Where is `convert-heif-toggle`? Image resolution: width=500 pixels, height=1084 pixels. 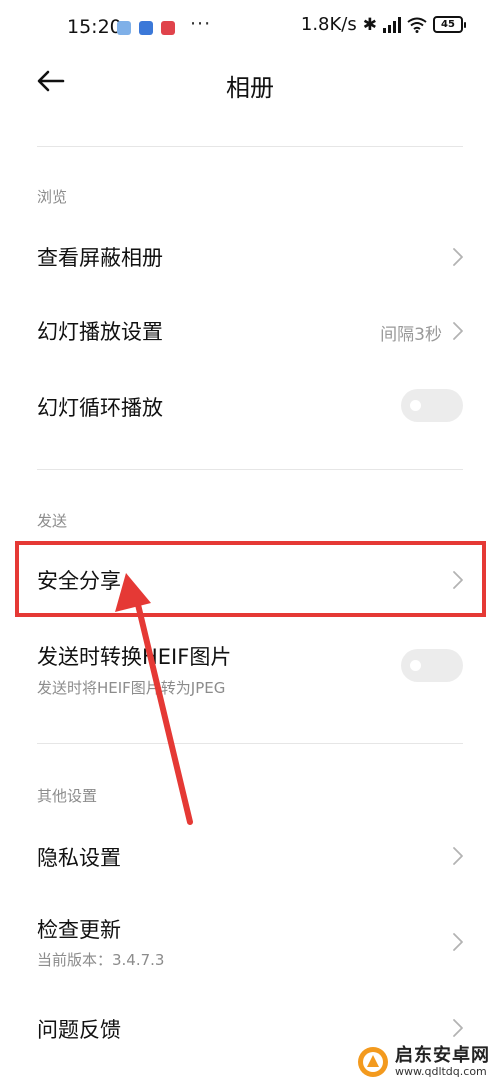
convert-heif-toggle is located at coordinates (432, 665).